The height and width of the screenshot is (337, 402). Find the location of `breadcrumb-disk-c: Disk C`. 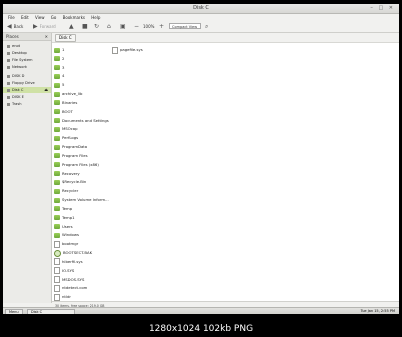

breadcrumb-disk-c: Disk C is located at coordinates (65, 38).